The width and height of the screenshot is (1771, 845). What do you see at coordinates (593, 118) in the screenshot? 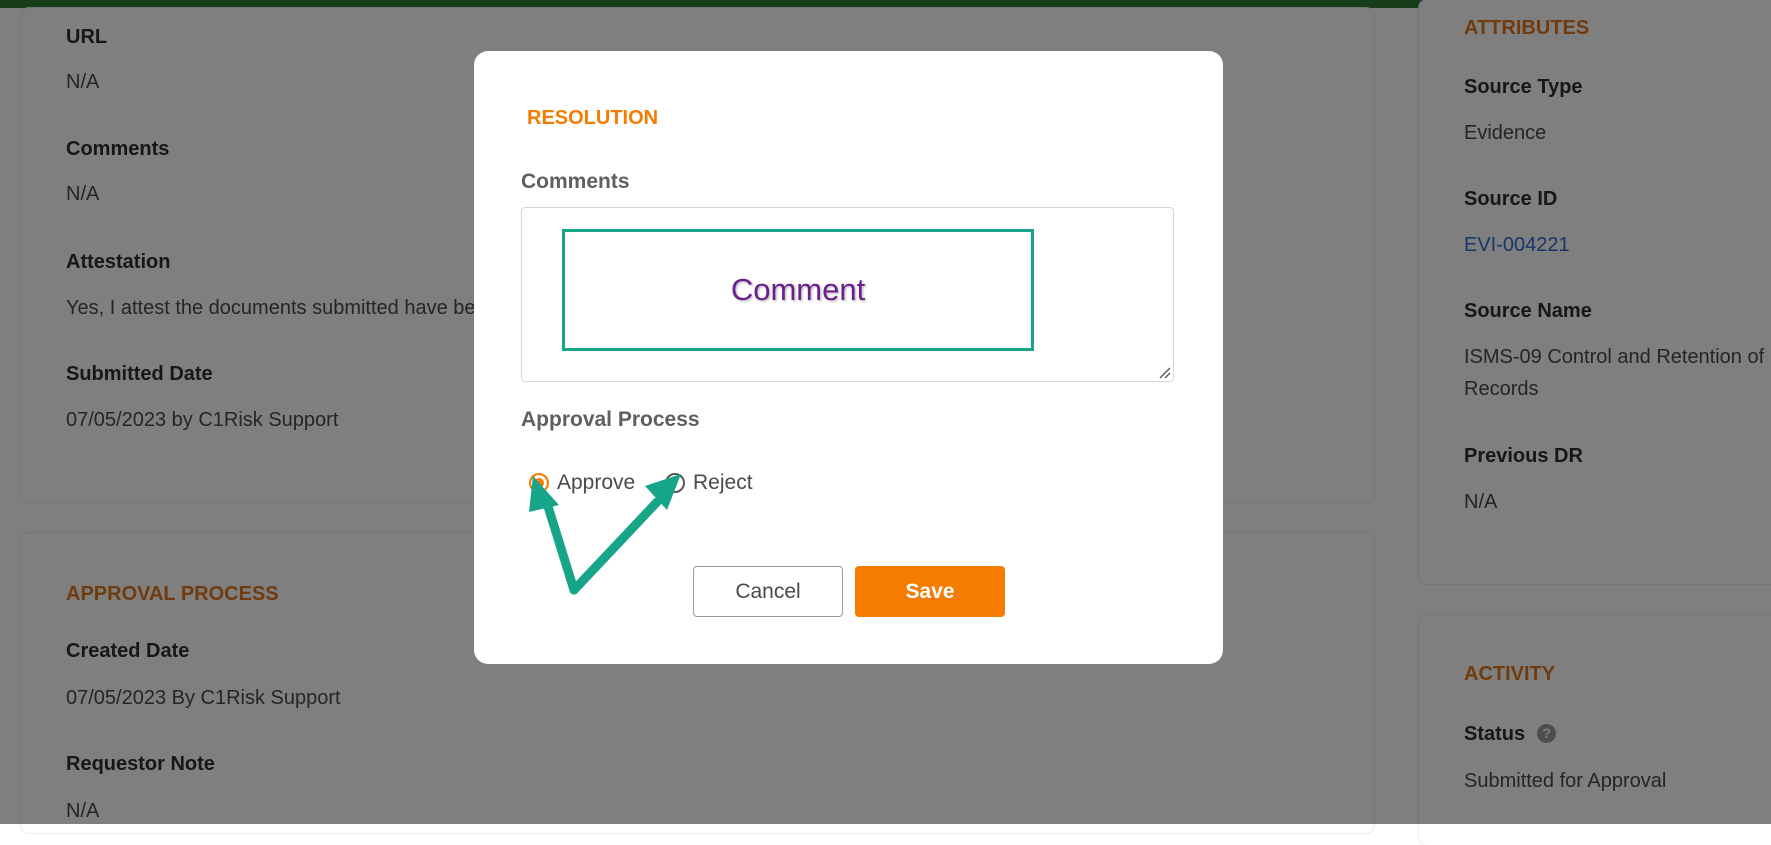
I see `dialog-title: RESOLUTION` at bounding box center [593, 118].